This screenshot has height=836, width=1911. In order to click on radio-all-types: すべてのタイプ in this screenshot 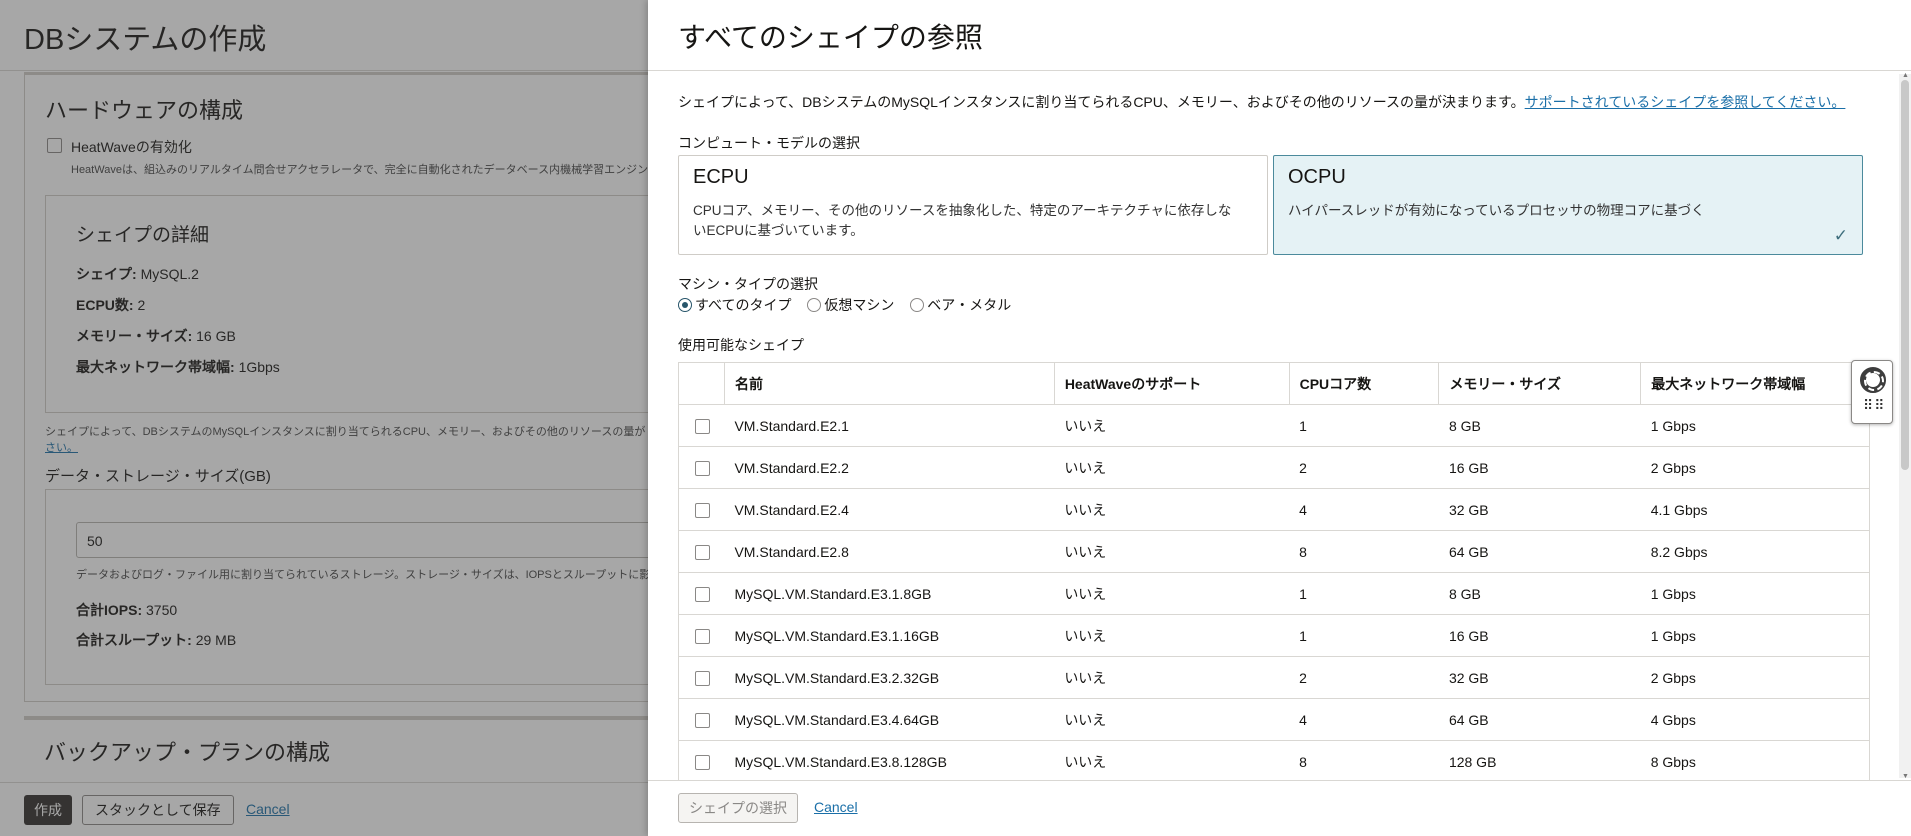, I will do `click(734, 305)`.